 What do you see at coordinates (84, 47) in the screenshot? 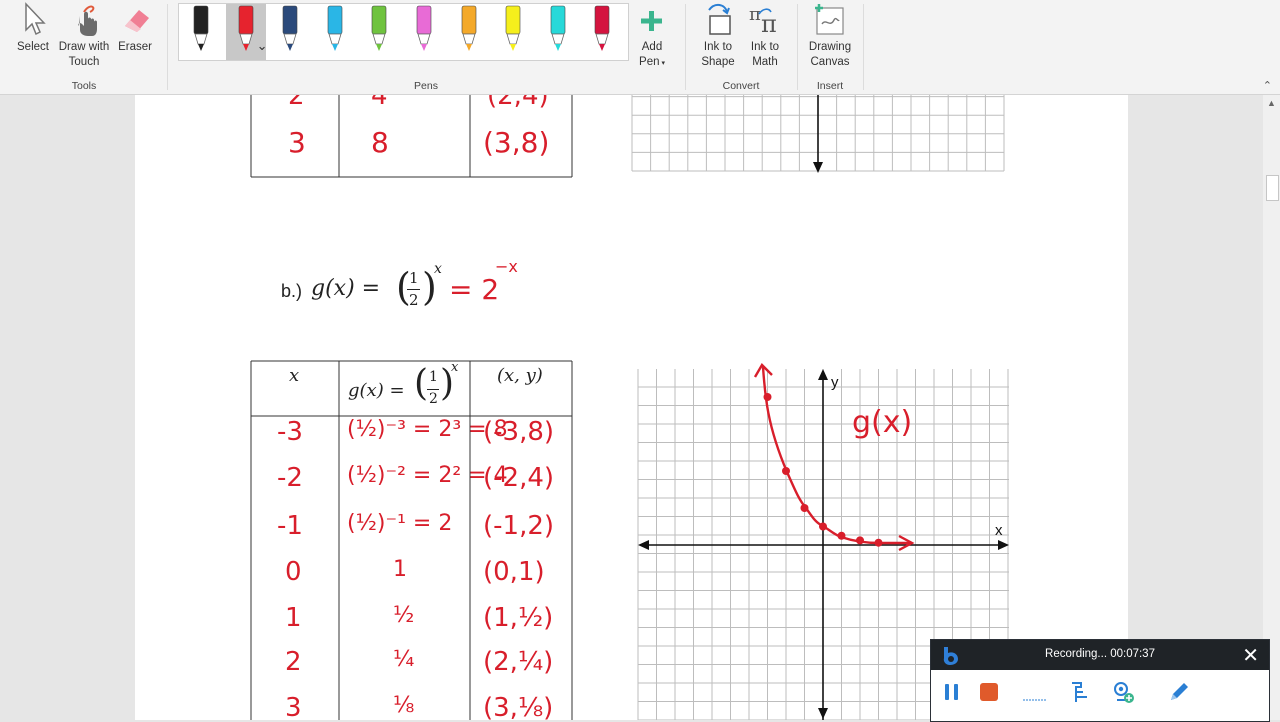
I see `draw-with-touch-label-1: Draw with` at bounding box center [84, 47].